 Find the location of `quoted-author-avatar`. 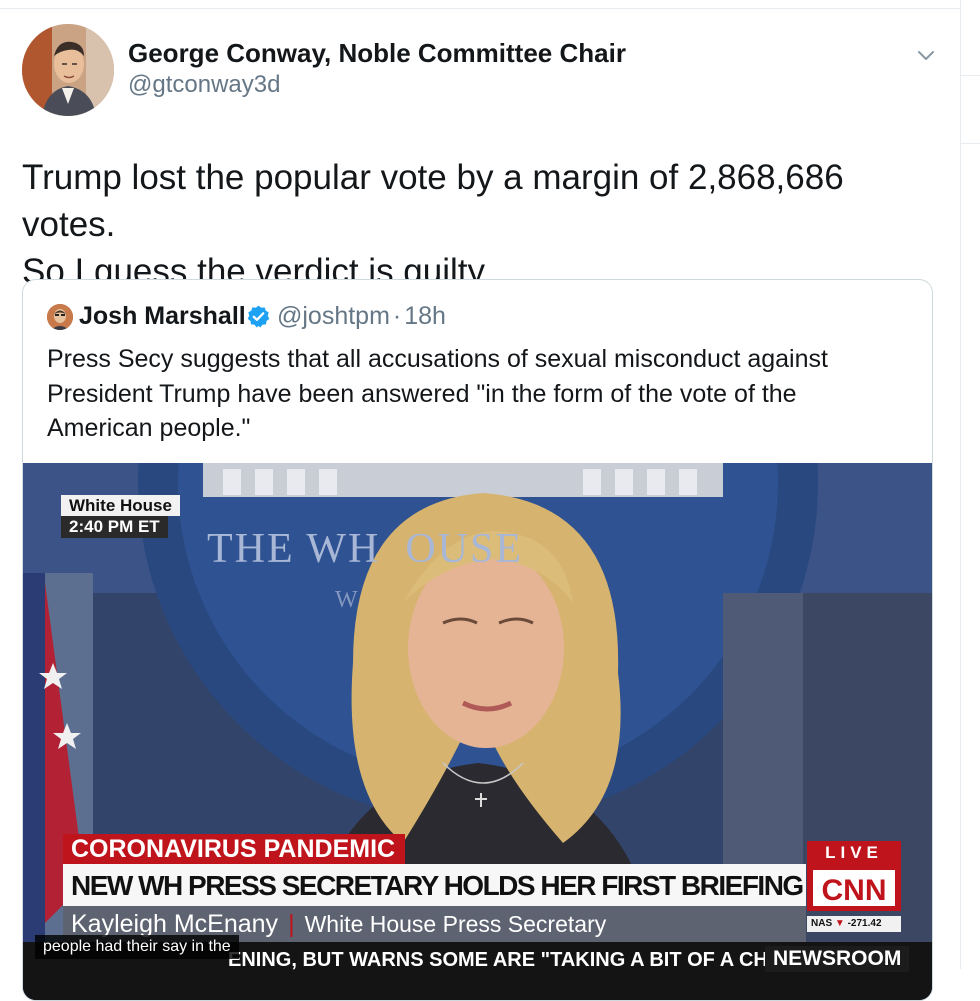

quoted-author-avatar is located at coordinates (60, 317).